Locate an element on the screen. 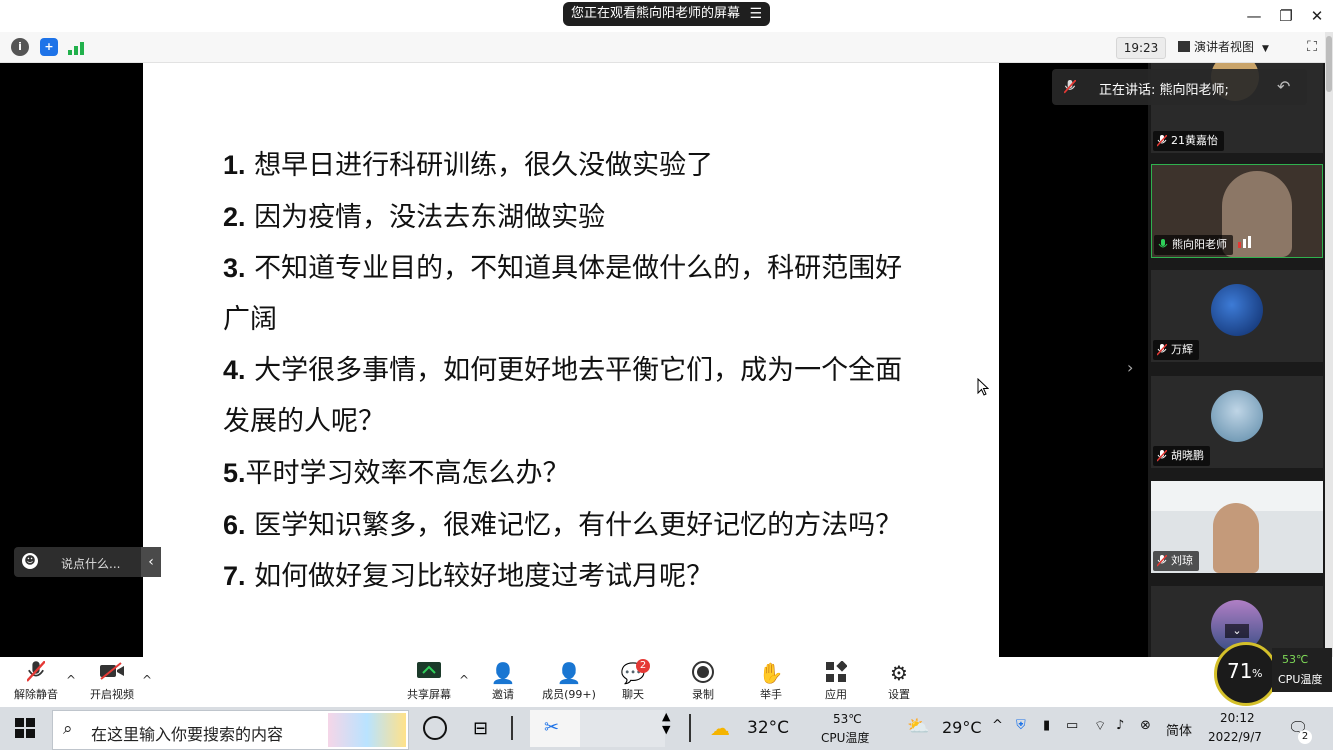  raise-hand-button: ✋ 举手 is located at coordinates (771, 682).